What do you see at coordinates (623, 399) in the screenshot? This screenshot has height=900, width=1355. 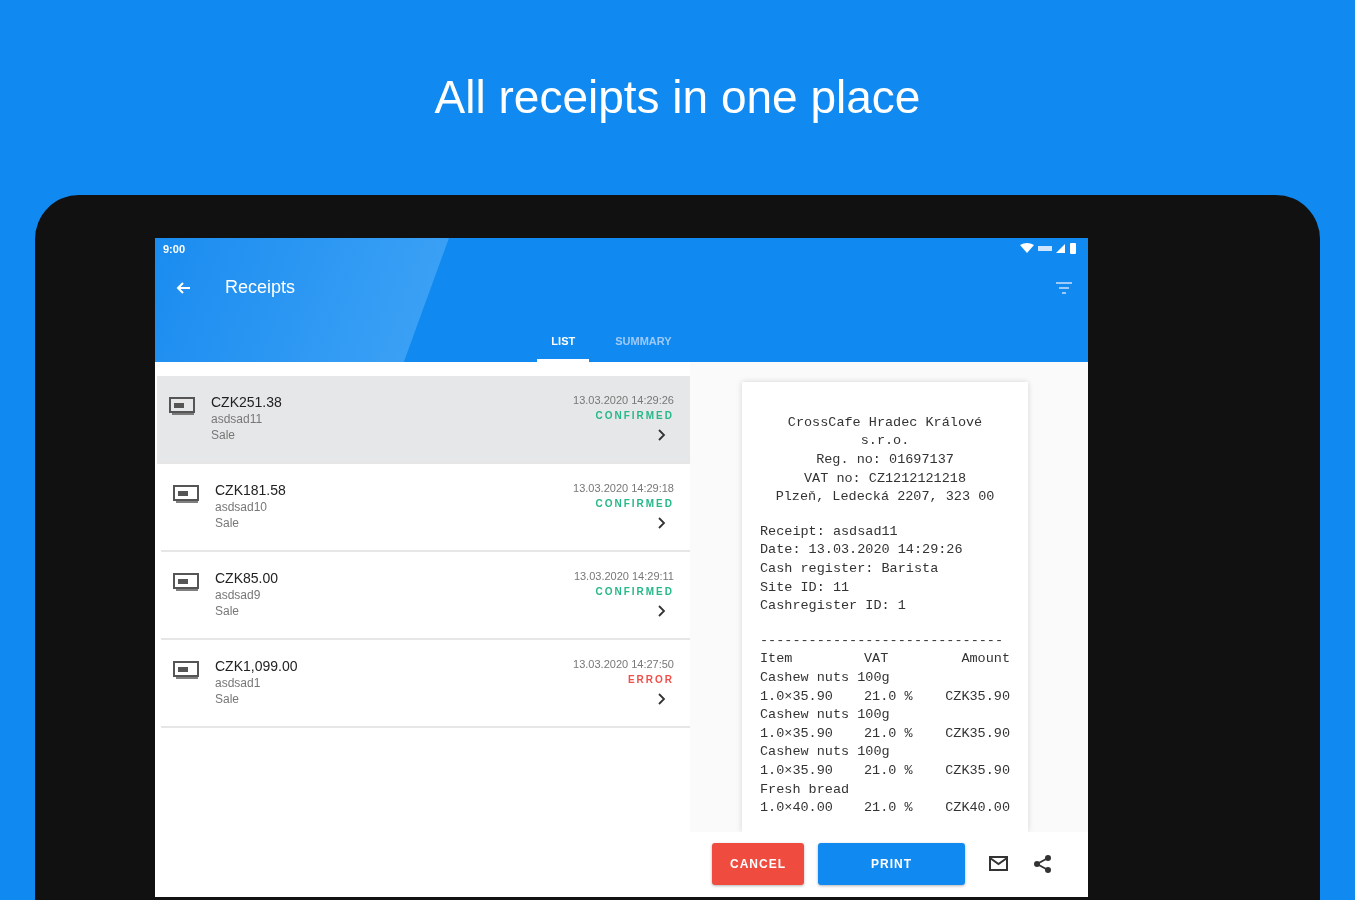 I see `receipt-date: 13.03.2020 14:29:26` at bounding box center [623, 399].